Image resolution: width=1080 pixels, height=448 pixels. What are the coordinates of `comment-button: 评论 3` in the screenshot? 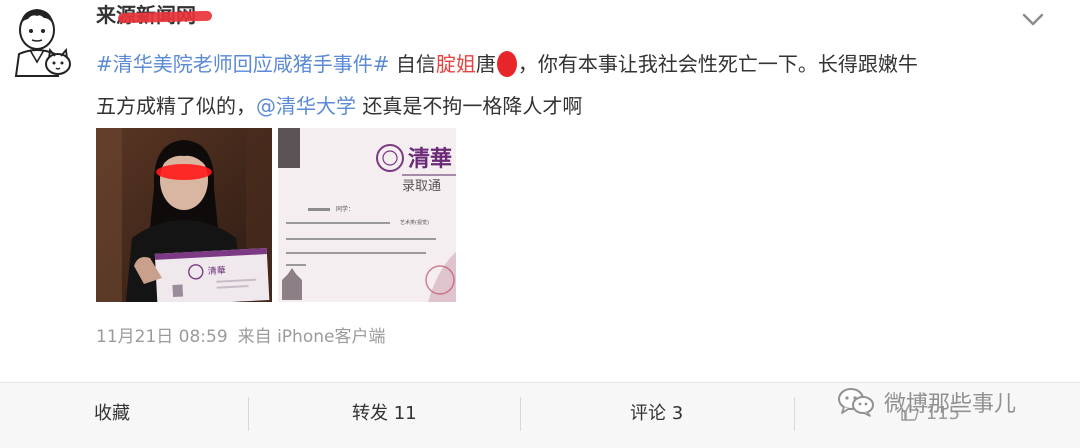 It's located at (656, 414).